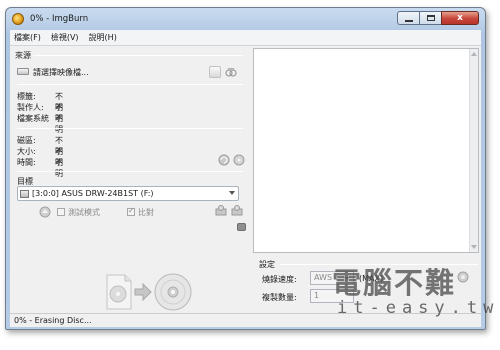 The width and height of the screenshot is (500, 350). What do you see at coordinates (474, 247) in the screenshot?
I see `scroll-down-icon` at bounding box center [474, 247].